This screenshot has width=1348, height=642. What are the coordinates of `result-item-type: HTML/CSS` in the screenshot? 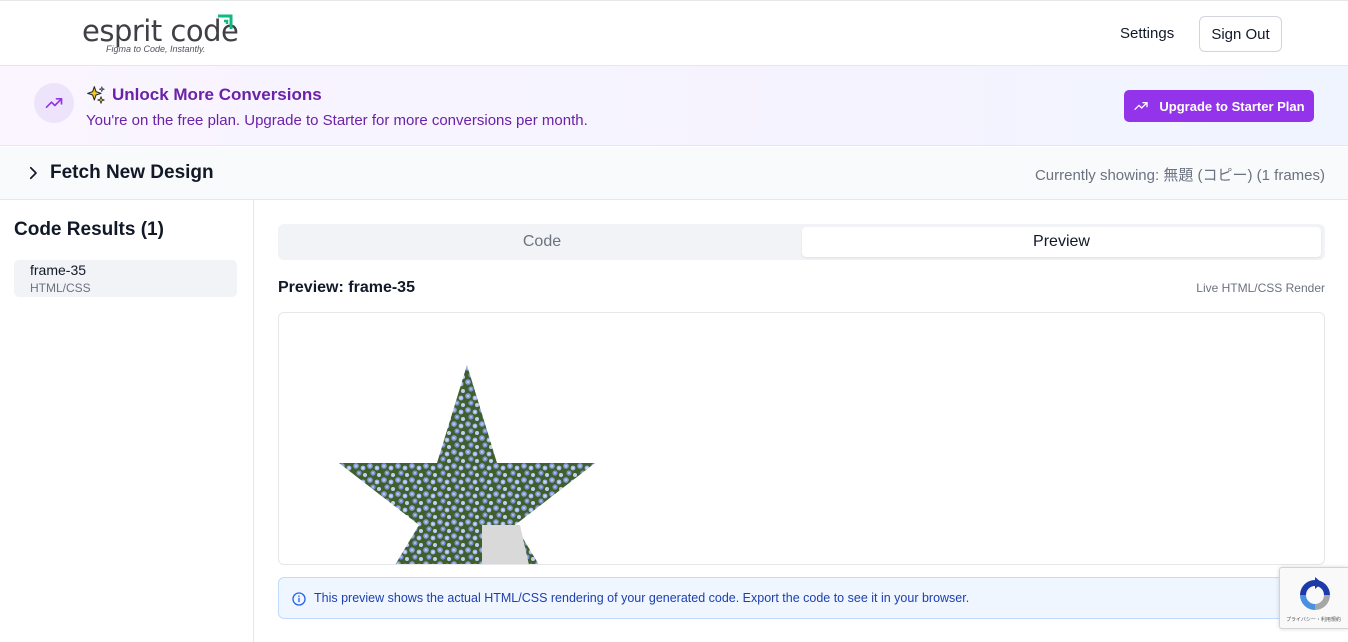 It's located at (60, 288).